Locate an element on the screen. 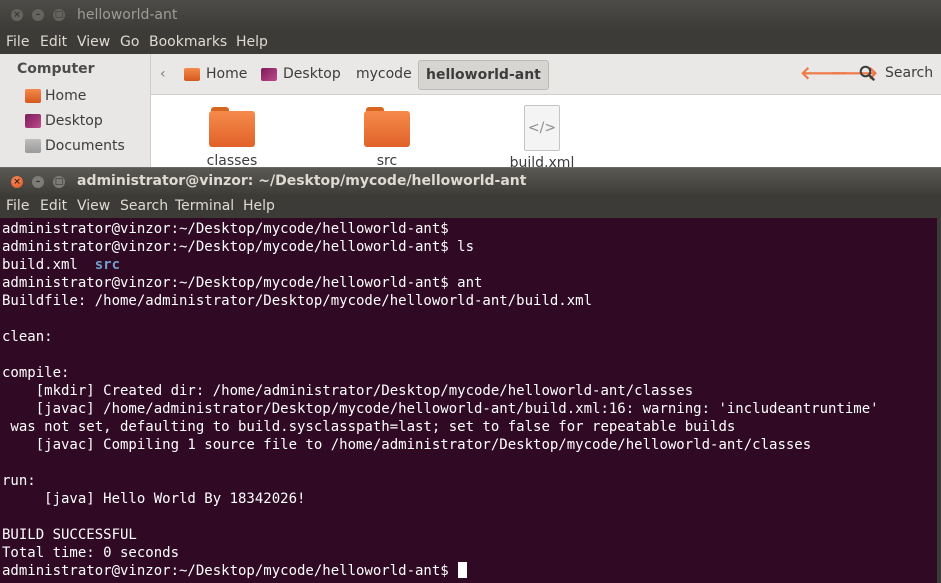 The width and height of the screenshot is (941, 583). file-item-src: src is located at coordinates (387, 137).